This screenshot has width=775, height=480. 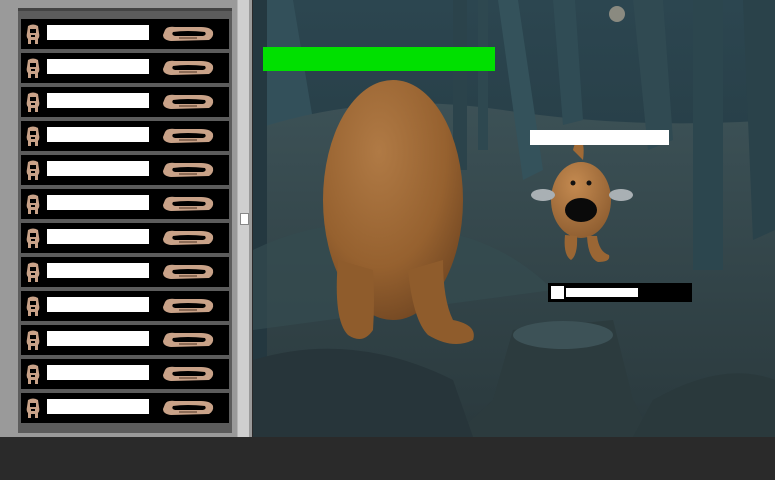 I want to click on player-health-fill, so click(x=379, y=59).